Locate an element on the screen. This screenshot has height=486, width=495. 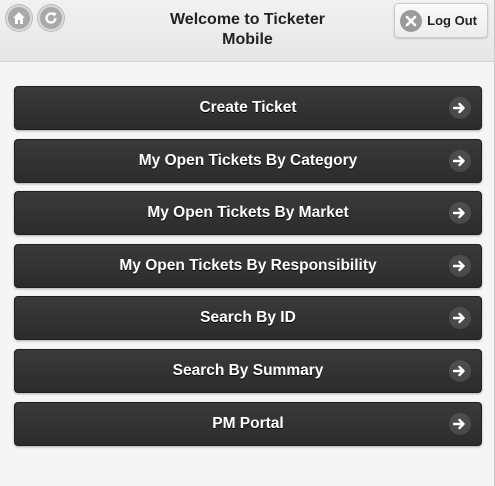
menu-item-pm-portal: PM Portal is located at coordinates (248, 423).